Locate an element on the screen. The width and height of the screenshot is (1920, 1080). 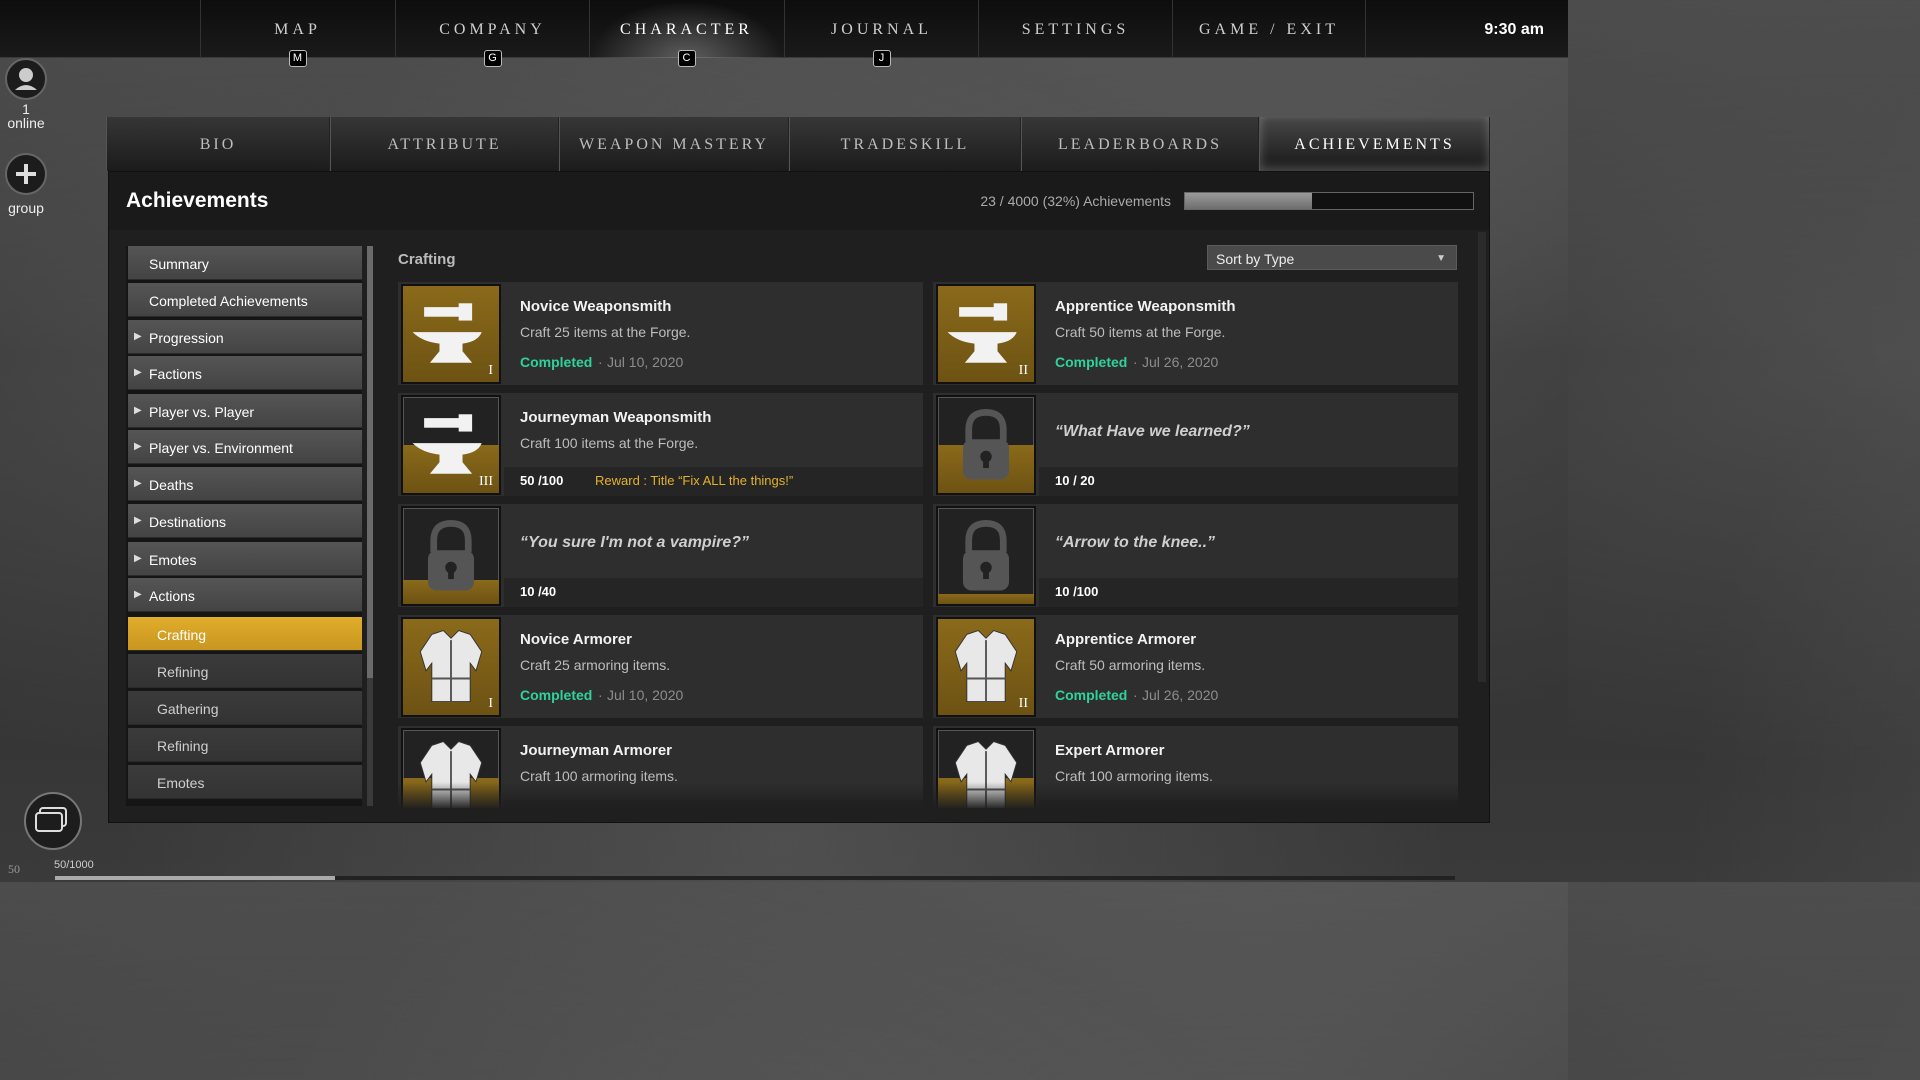
anvil-icon: I is located at coordinates (451, 334).